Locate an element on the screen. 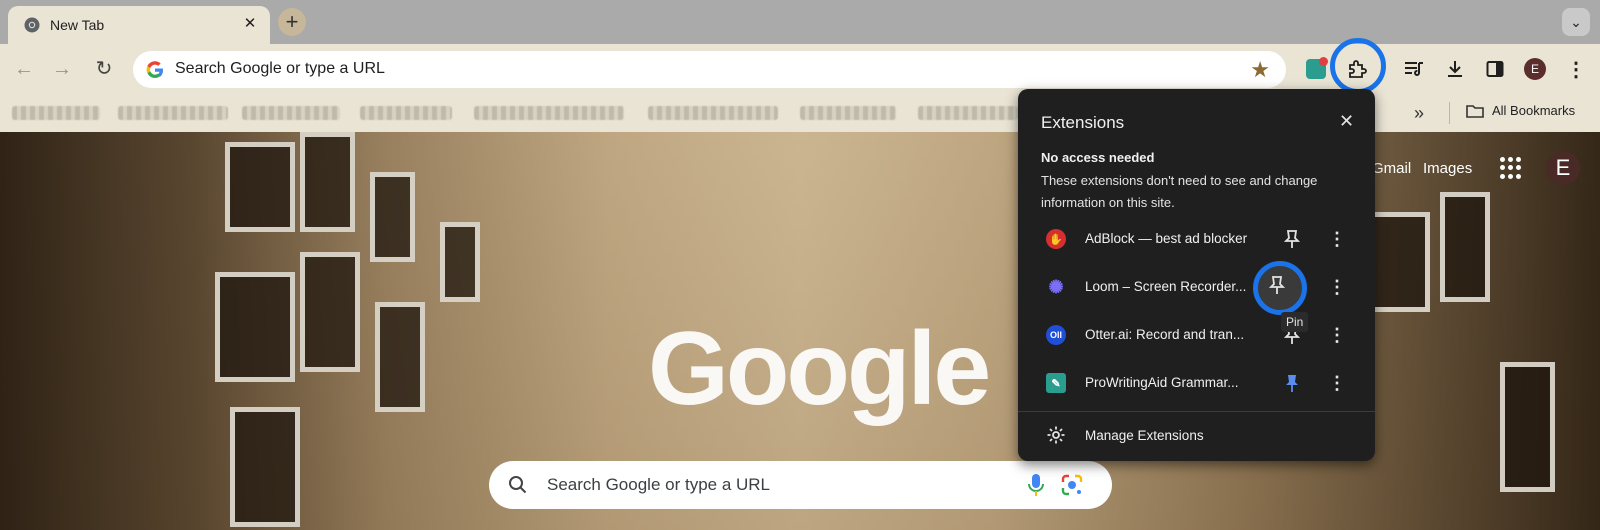  downloads-icon is located at coordinates (1455, 69).